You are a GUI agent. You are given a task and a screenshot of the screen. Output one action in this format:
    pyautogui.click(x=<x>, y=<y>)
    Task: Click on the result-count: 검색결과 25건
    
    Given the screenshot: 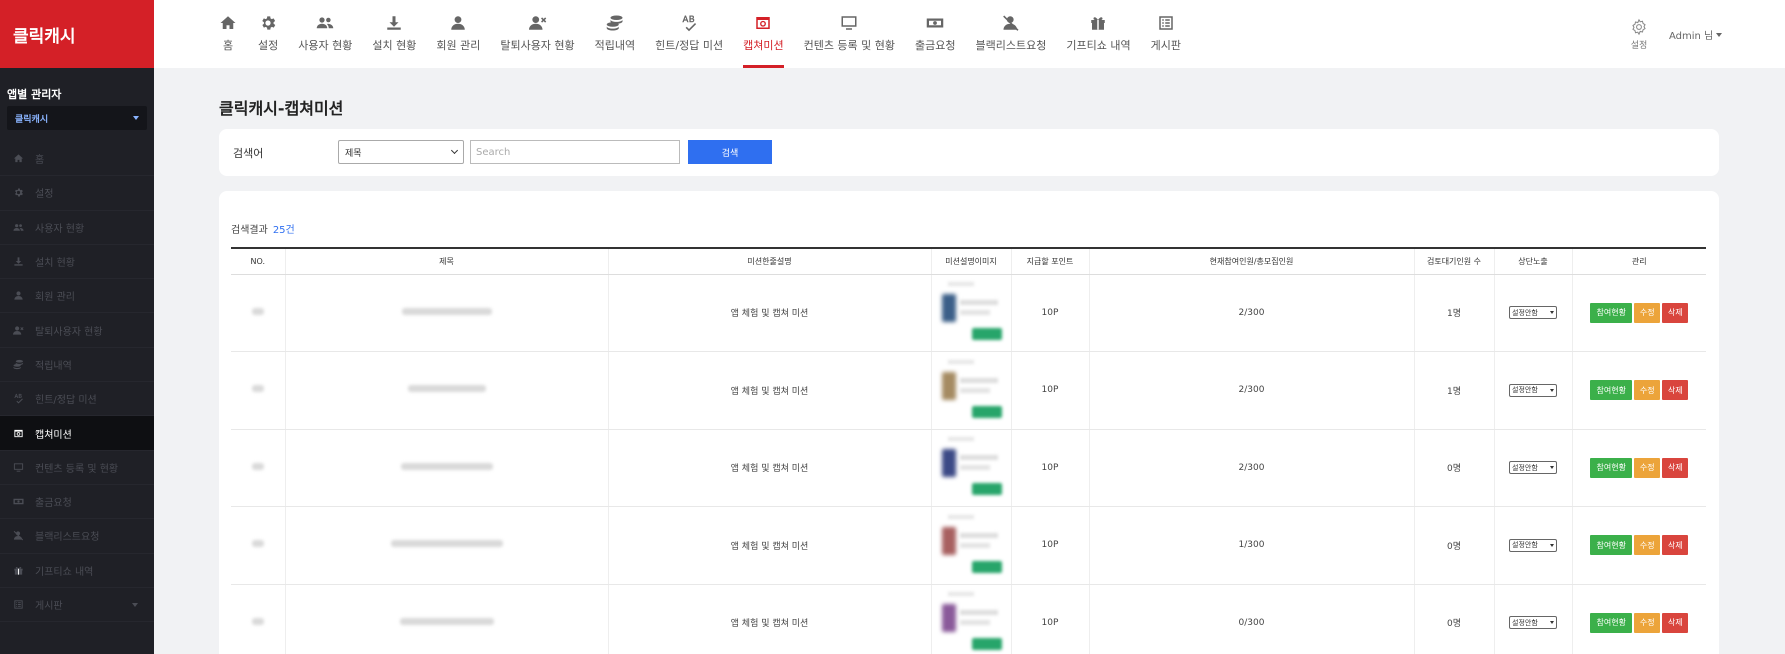 What is the action you would take?
    pyautogui.click(x=263, y=228)
    